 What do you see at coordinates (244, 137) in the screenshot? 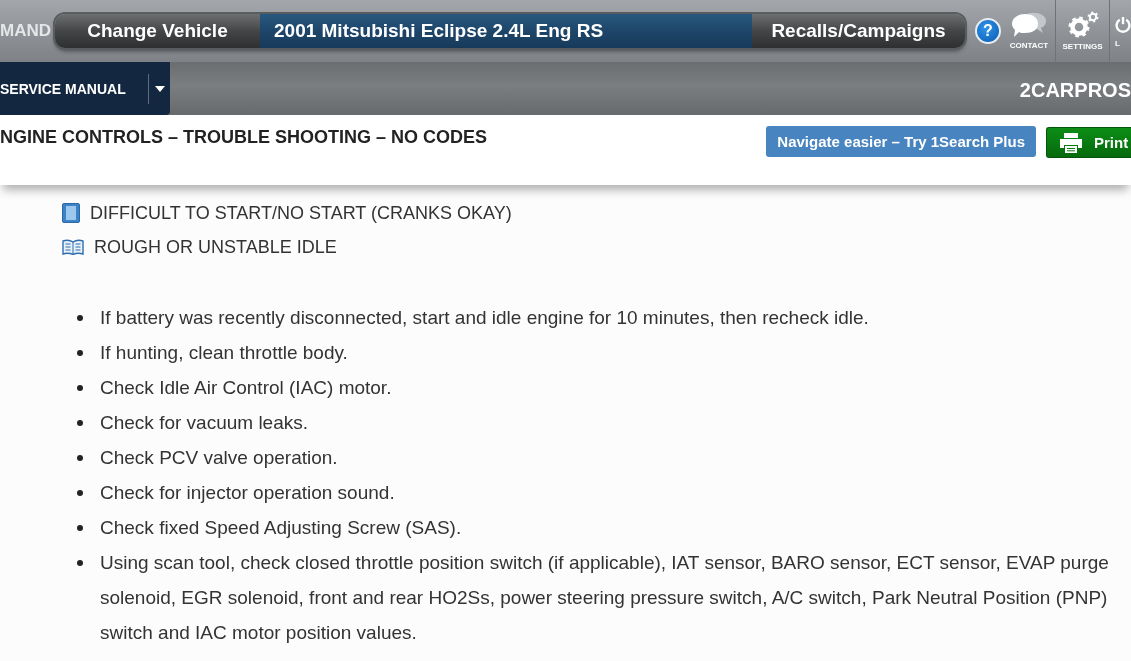
I see `page-title: NGINE CONTROLS – TROUBLE SHOOTING – NO CODES` at bounding box center [244, 137].